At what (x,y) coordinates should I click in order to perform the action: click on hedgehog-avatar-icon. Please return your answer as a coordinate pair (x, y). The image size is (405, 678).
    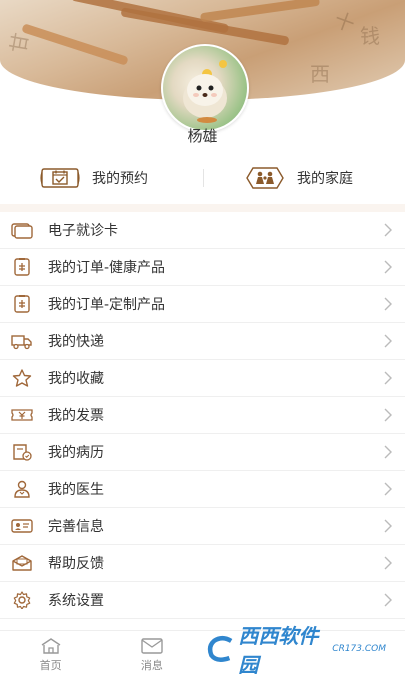
    Looking at the image, I should click on (205, 91).